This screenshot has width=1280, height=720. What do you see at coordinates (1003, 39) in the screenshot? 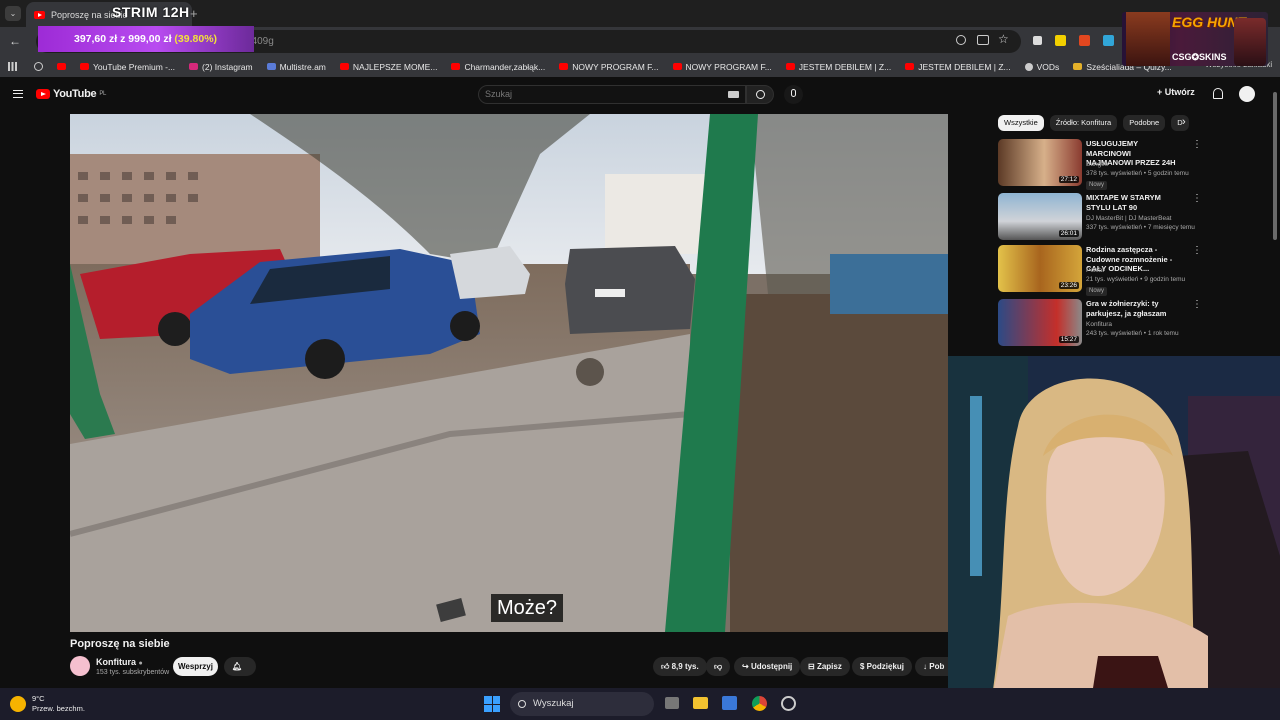
I see `bookmark-star-icon: ☆` at bounding box center [1003, 39].